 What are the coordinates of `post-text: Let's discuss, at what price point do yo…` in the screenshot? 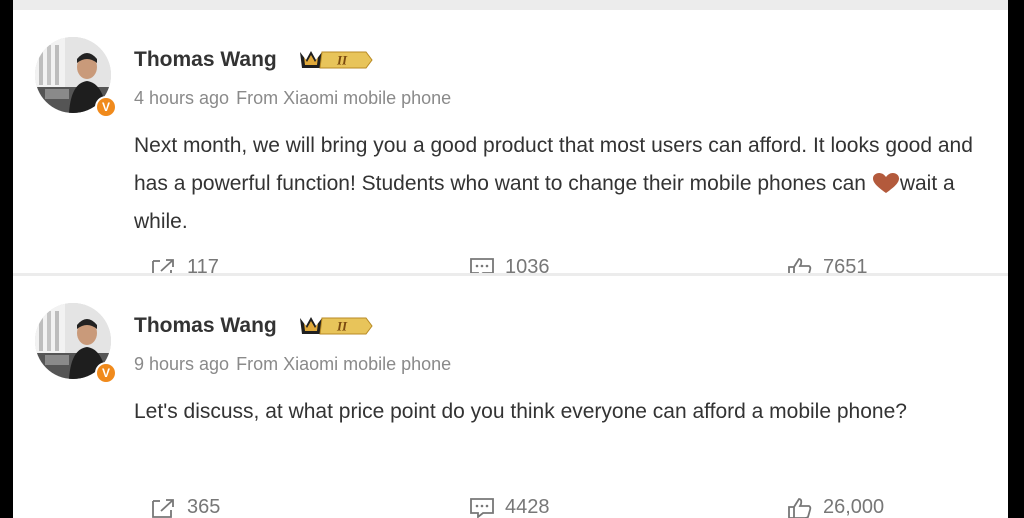 It's located at (520, 411).